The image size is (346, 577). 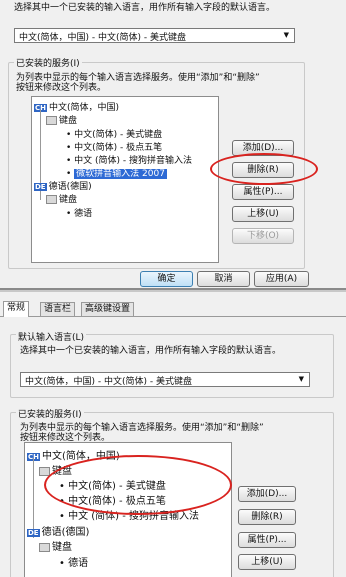 What do you see at coordinates (58, 309) in the screenshot?
I see `tab-language-bar: 语言栏` at bounding box center [58, 309].